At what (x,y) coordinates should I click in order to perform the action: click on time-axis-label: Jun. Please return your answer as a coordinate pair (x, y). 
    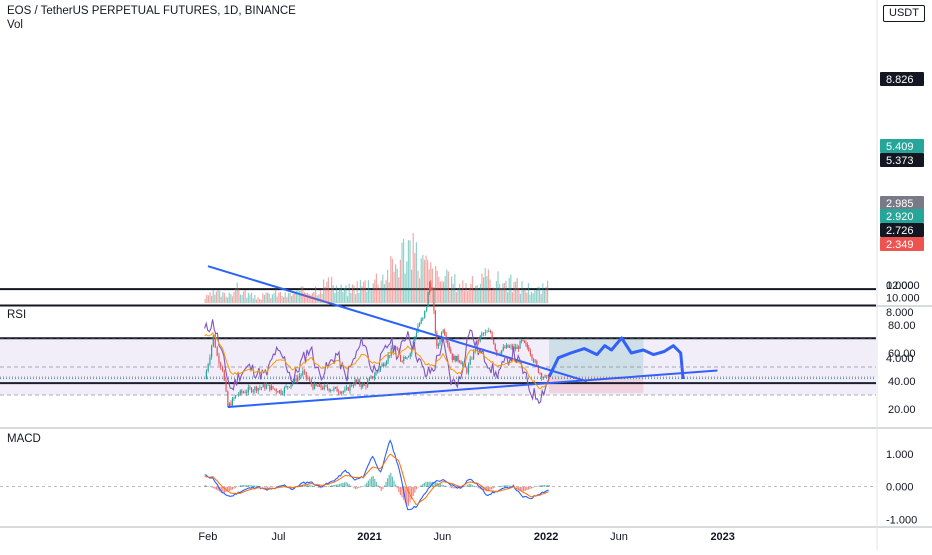
    Looking at the image, I should click on (443, 537).